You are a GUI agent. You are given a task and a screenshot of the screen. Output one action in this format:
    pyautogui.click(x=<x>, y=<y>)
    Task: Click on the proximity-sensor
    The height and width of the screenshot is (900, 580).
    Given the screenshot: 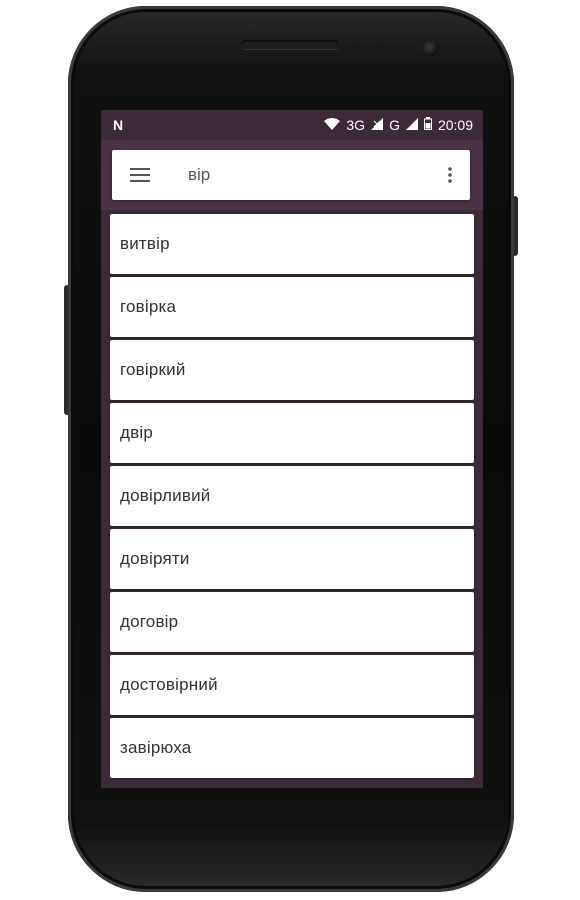 What is the action you would take?
    pyautogui.click(x=358, y=45)
    